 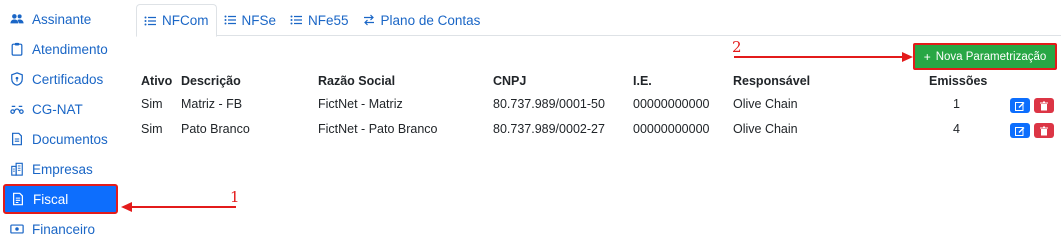 I want to click on annotation-number-1: 1, so click(x=235, y=197).